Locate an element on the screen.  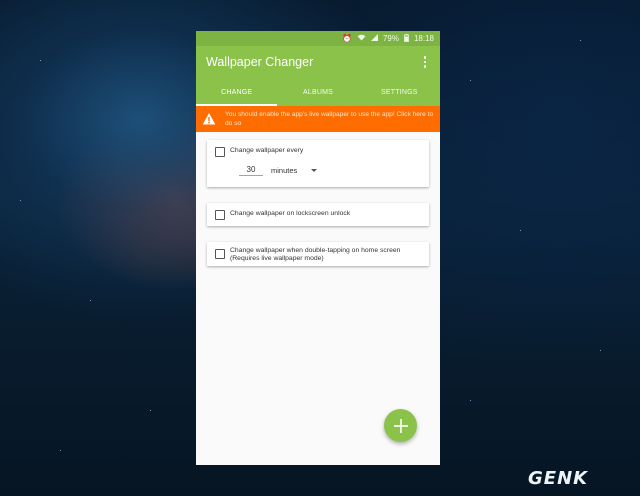
lockscreen-unlock-label: Change wallpaper on lockscreen unlock is located at coordinates (290, 213).